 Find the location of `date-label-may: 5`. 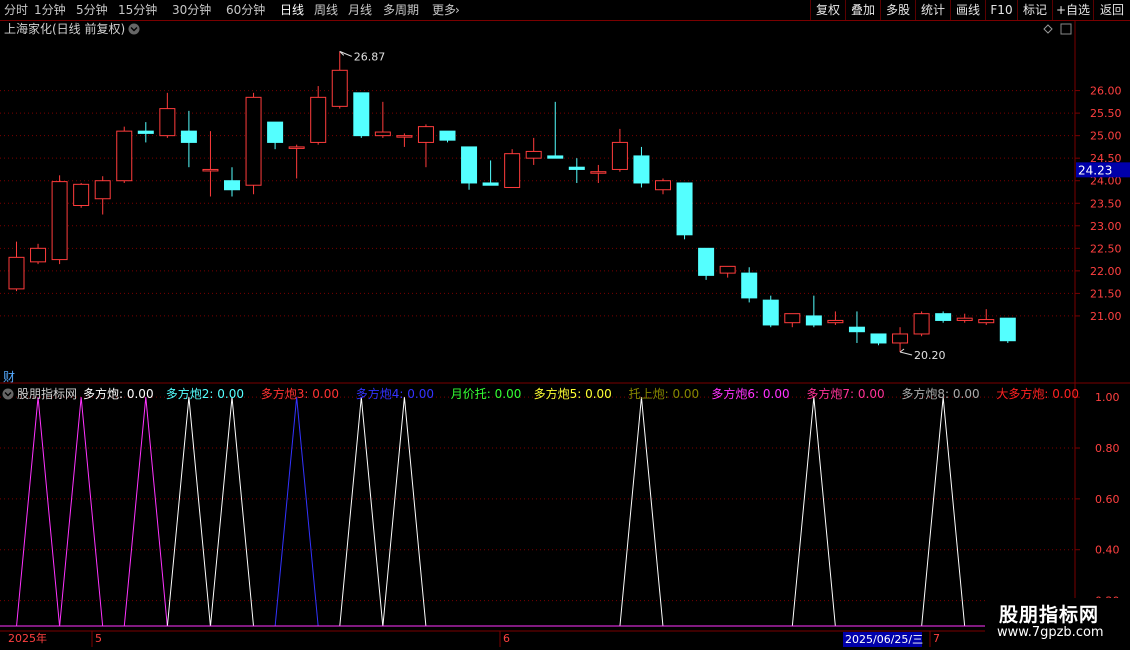

date-label-may: 5 is located at coordinates (98, 638).